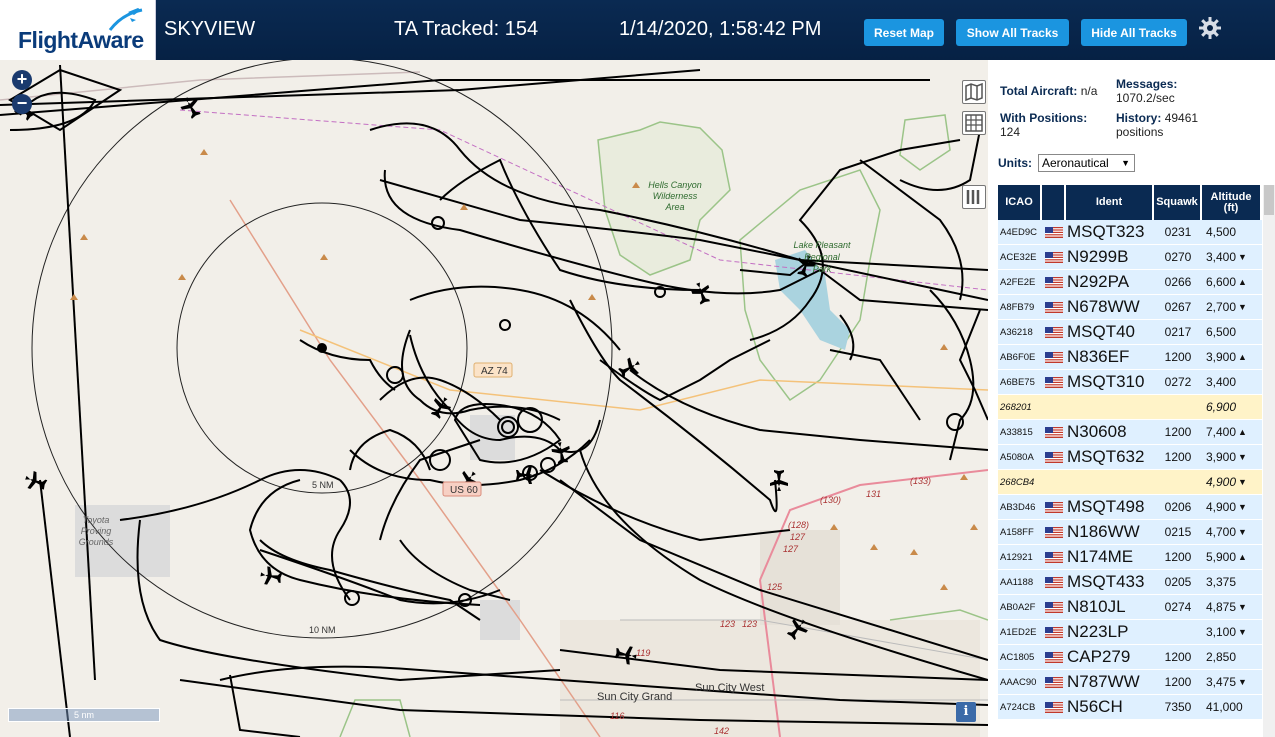  What do you see at coordinates (966, 712) in the screenshot?
I see `info-button: i` at bounding box center [966, 712].